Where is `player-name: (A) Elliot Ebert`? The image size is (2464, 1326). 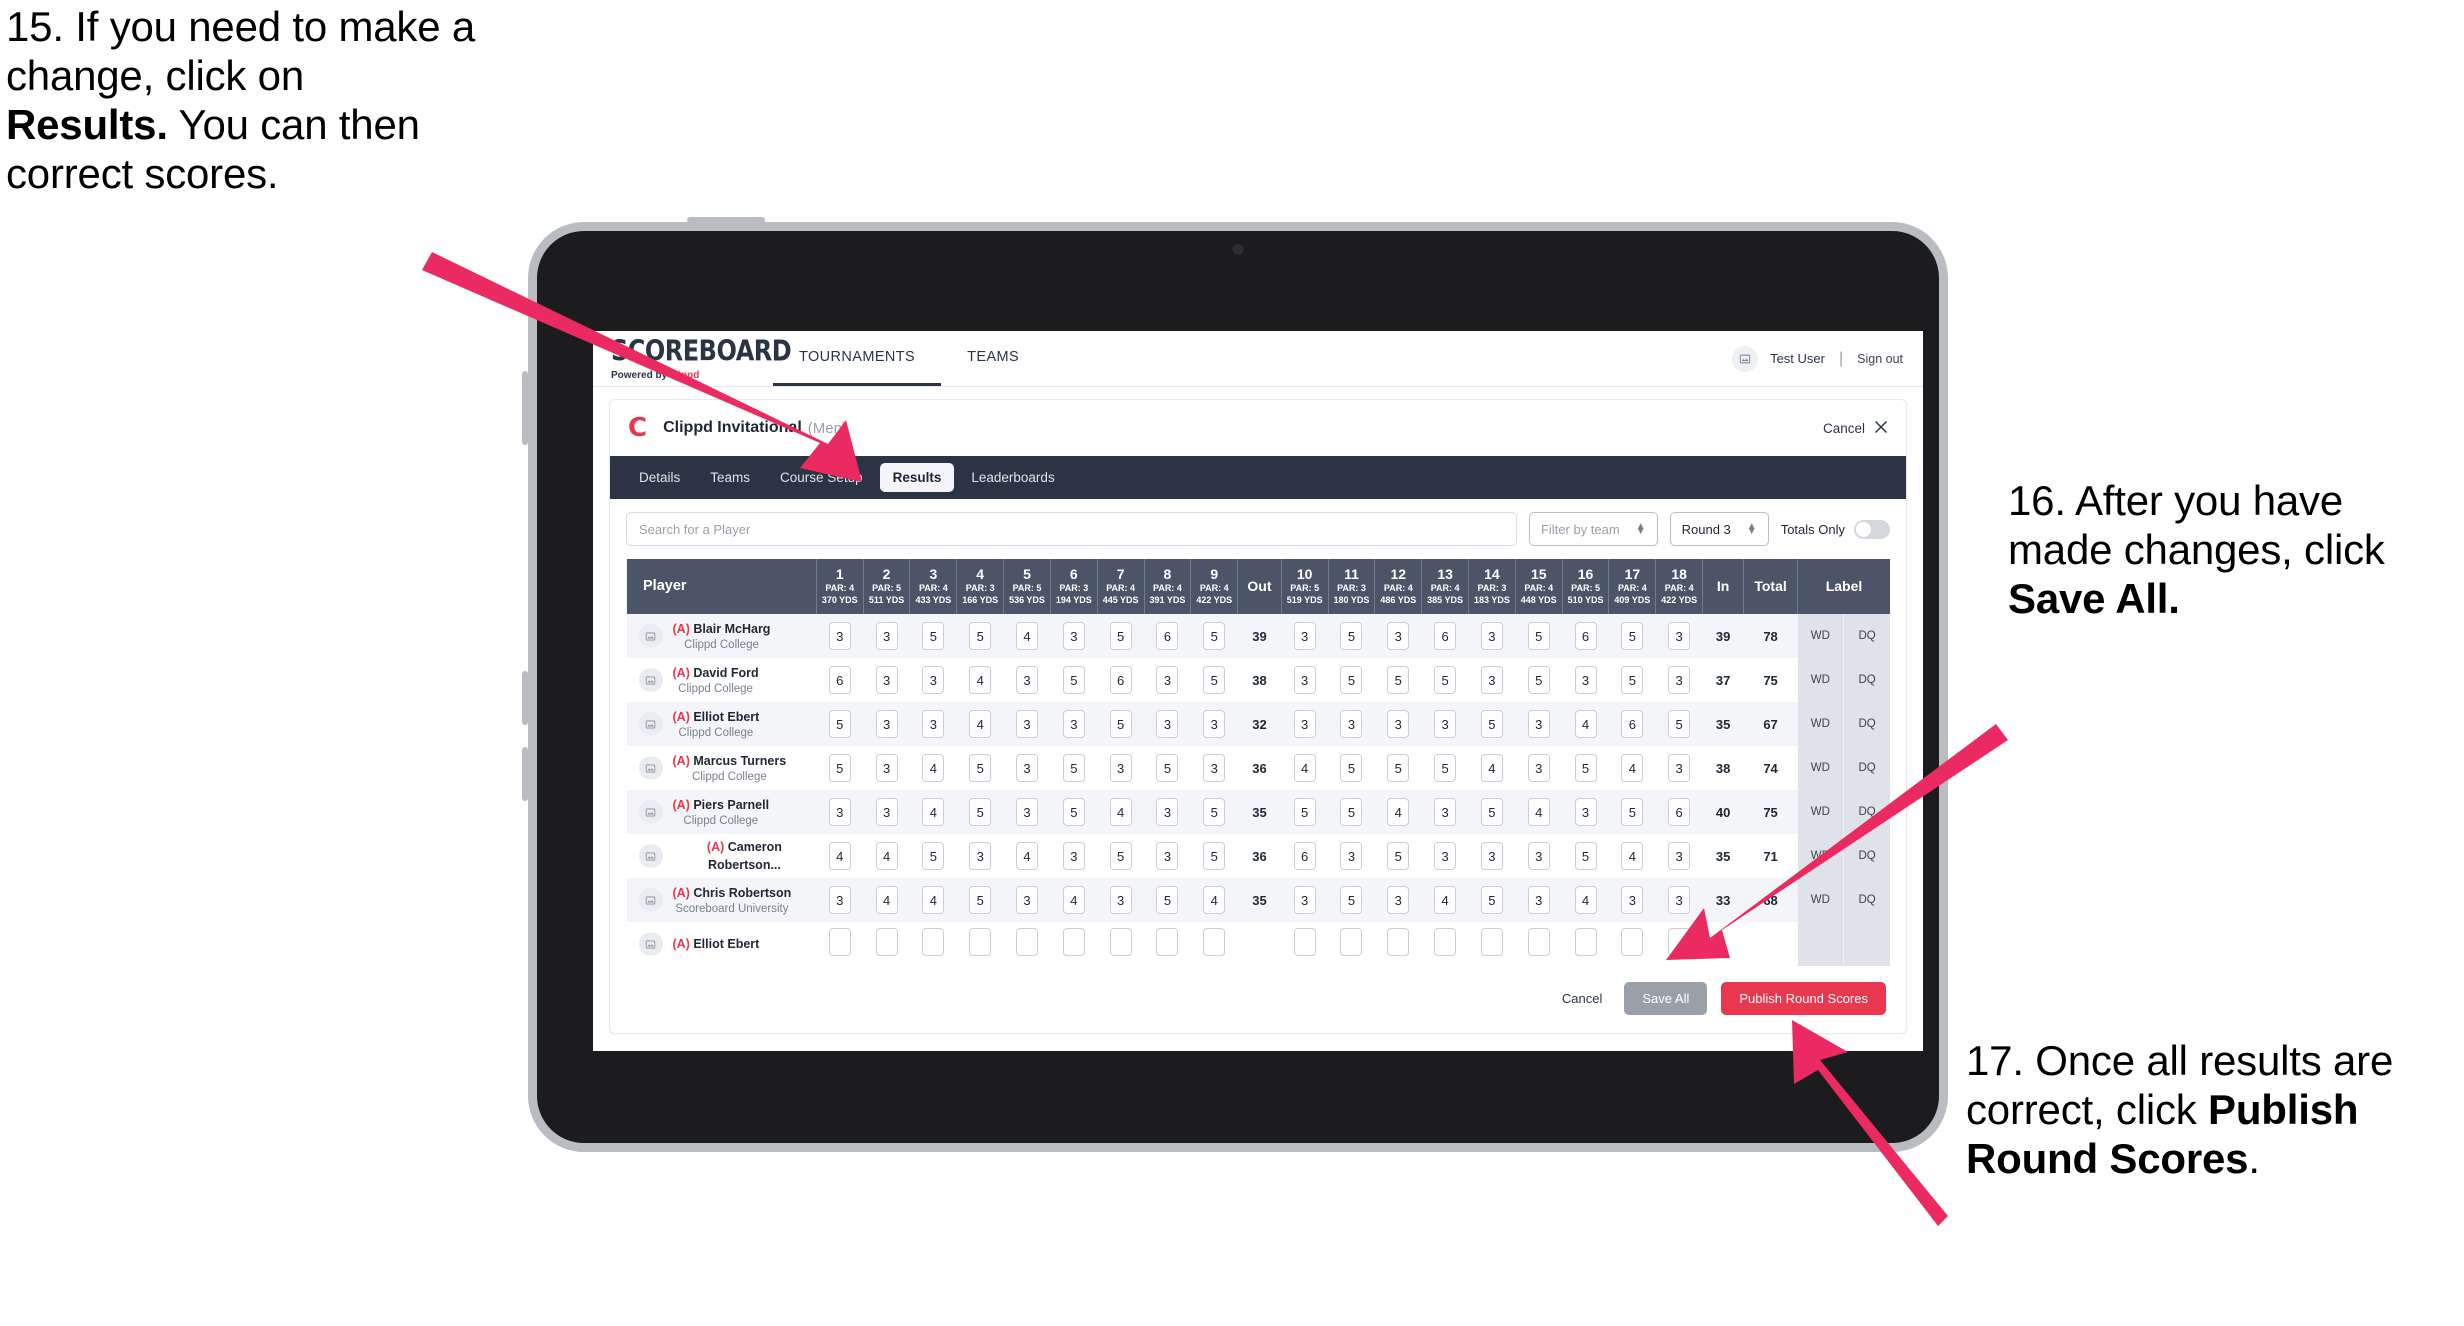
player-name: (A) Elliot Ebert is located at coordinates (716, 945).